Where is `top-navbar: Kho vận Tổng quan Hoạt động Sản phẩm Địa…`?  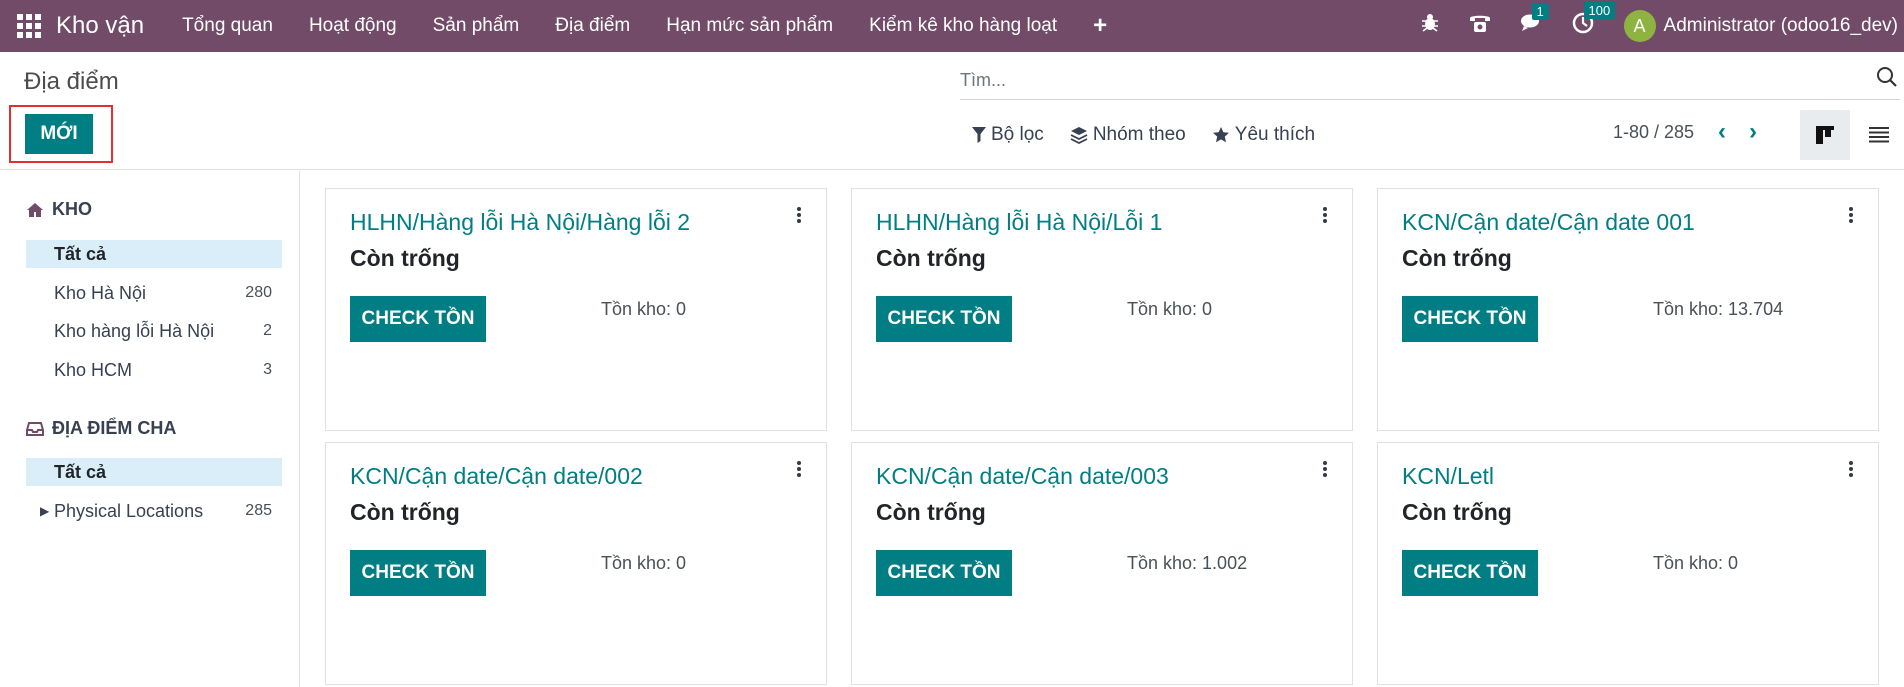 top-navbar: Kho vận Tổng quan Hoạt động Sản phẩm Địa… is located at coordinates (952, 26).